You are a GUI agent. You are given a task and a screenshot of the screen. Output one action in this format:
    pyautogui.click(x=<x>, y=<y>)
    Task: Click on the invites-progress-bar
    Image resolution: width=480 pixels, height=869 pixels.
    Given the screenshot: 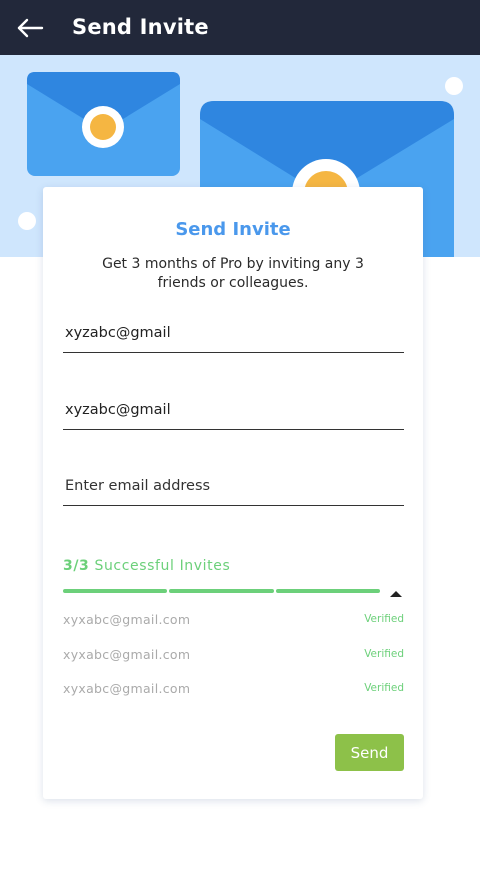 What is the action you would take?
    pyautogui.click(x=221, y=591)
    